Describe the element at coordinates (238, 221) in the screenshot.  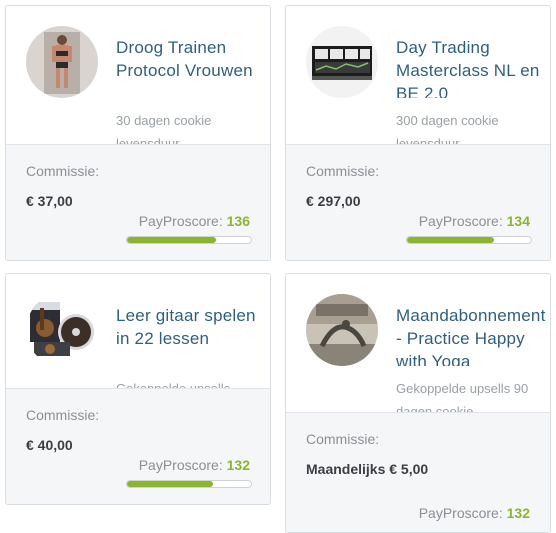
I see `payproscore-value: 136` at that location.